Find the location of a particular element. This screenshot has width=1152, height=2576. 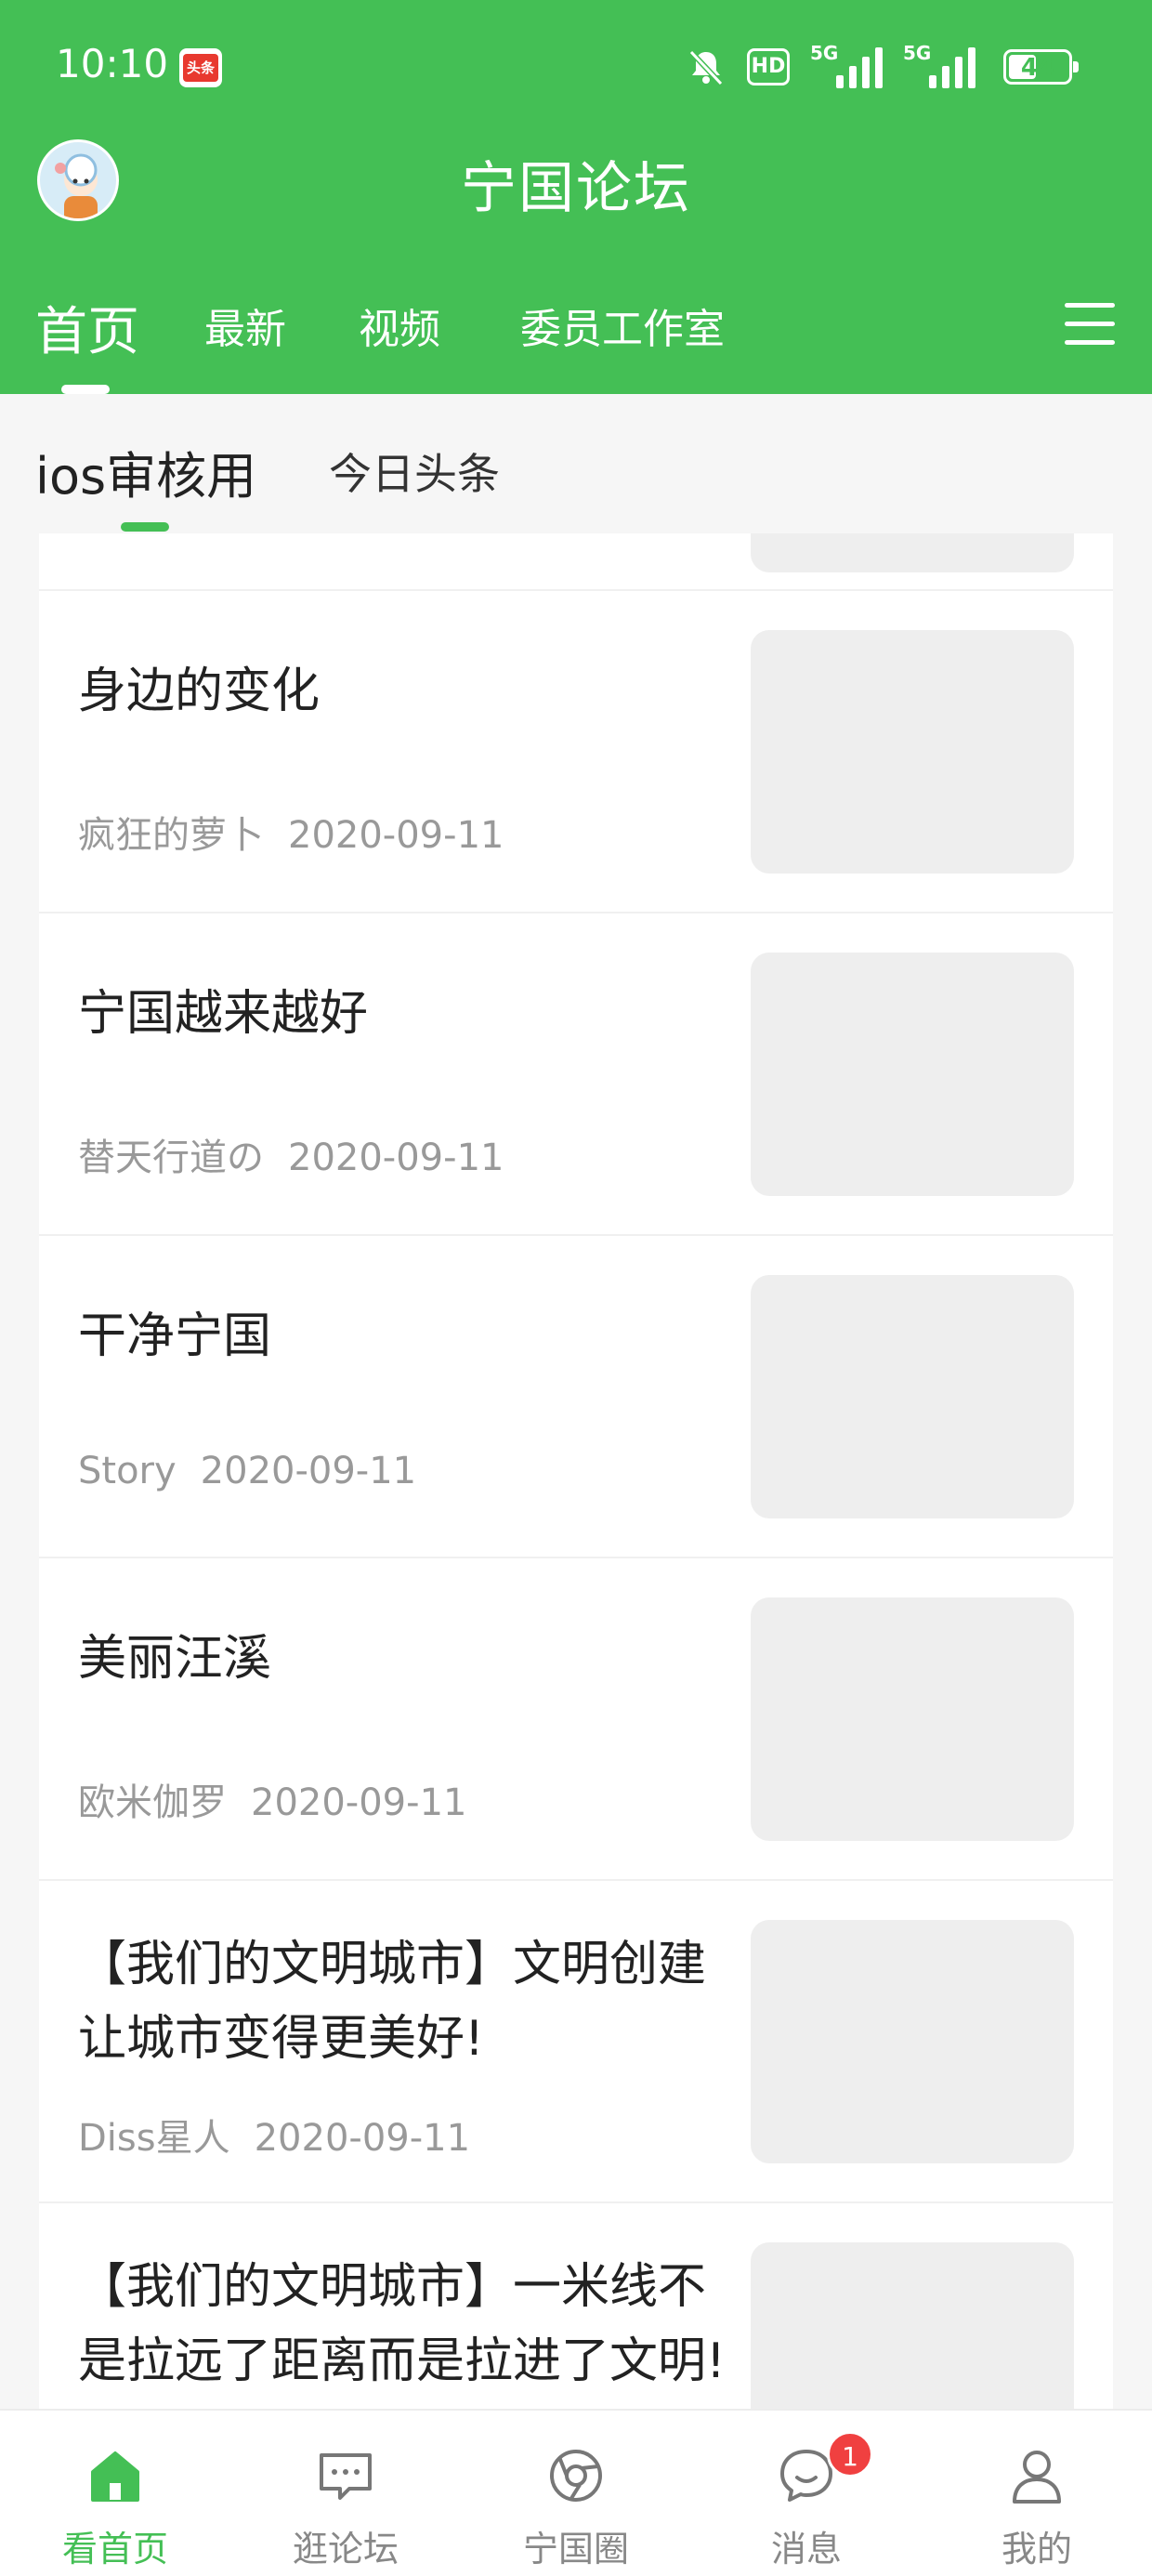

nav-forum-label: 逛论坛 is located at coordinates (345, 2549).